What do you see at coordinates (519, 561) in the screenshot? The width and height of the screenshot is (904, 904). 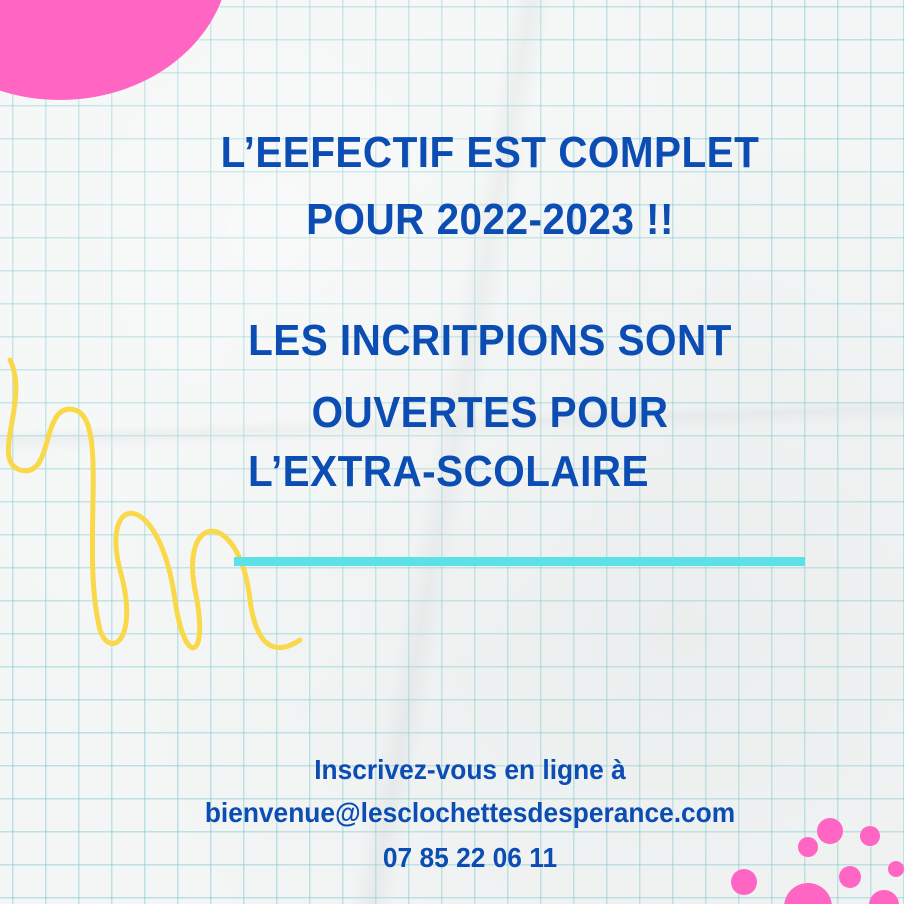 I see `accent-divider` at bounding box center [519, 561].